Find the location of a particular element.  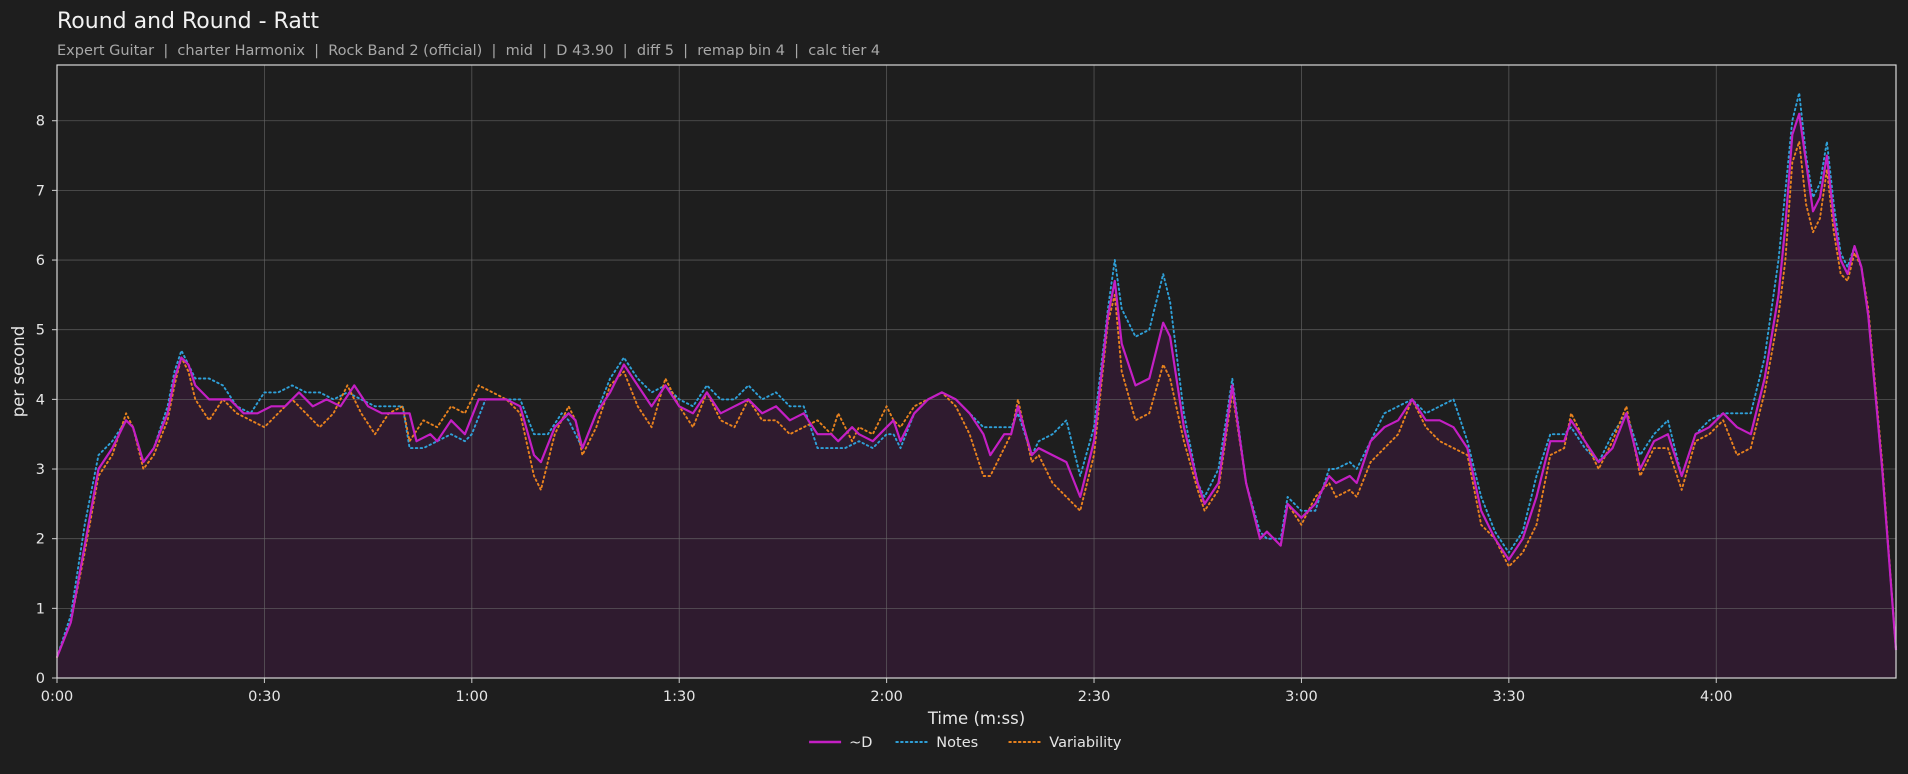

y-axis: 0 1 2 3 4 5 6 7 8 is located at coordinates (46, 400).